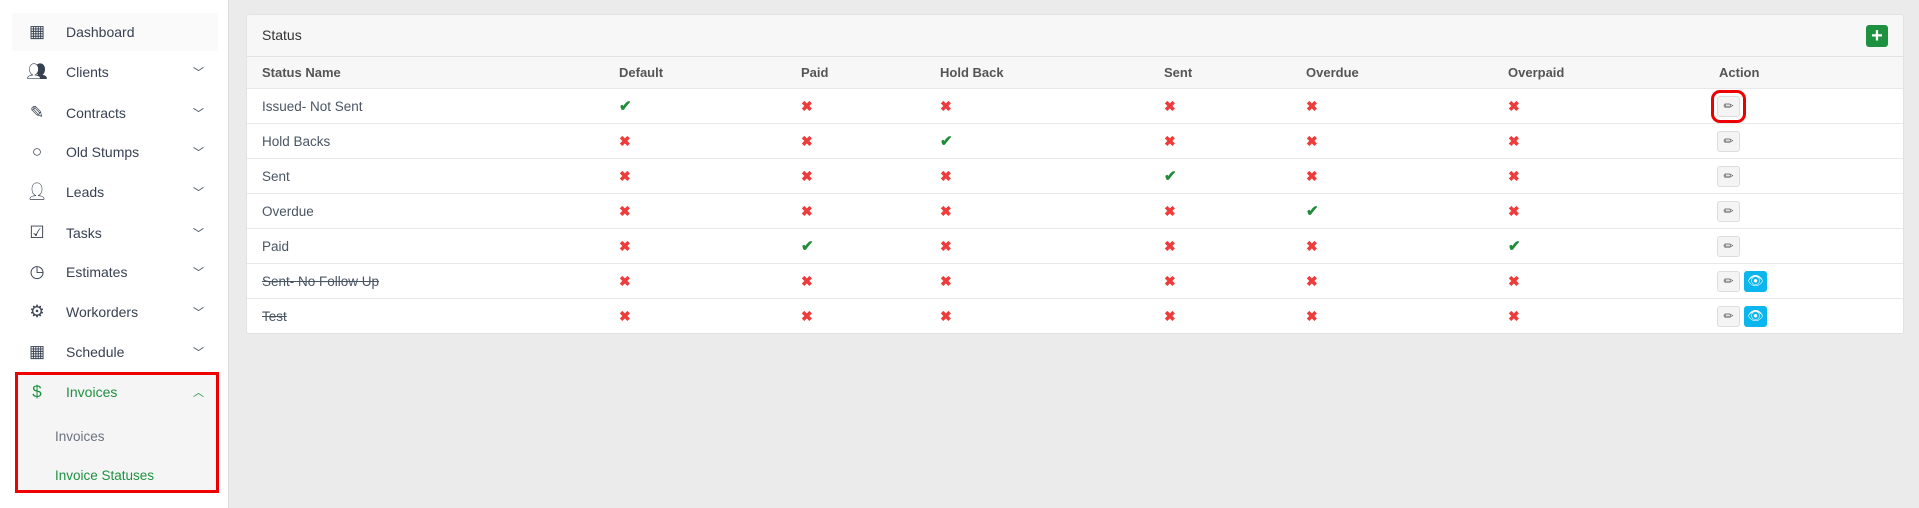 Image resolution: width=1919 pixels, height=508 pixels. I want to click on status-name: Issued- Not Sent, so click(312, 106).